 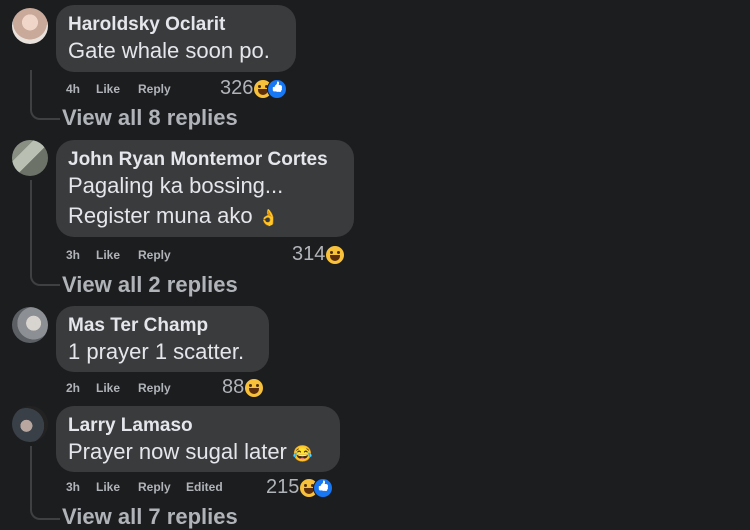 What do you see at coordinates (302, 454) in the screenshot?
I see `laughing-emoji-icon: 😂` at bounding box center [302, 454].